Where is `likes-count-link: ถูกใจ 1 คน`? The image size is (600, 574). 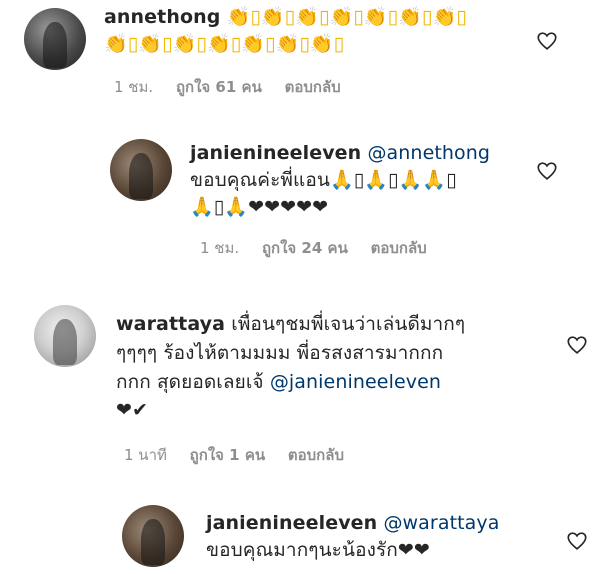 likes-count-link: ถูกใจ 1 คน is located at coordinates (227, 455).